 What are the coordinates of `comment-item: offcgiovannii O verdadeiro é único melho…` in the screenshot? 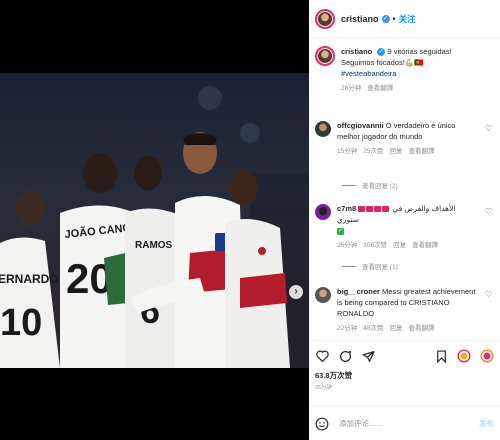 It's located at (404, 138).